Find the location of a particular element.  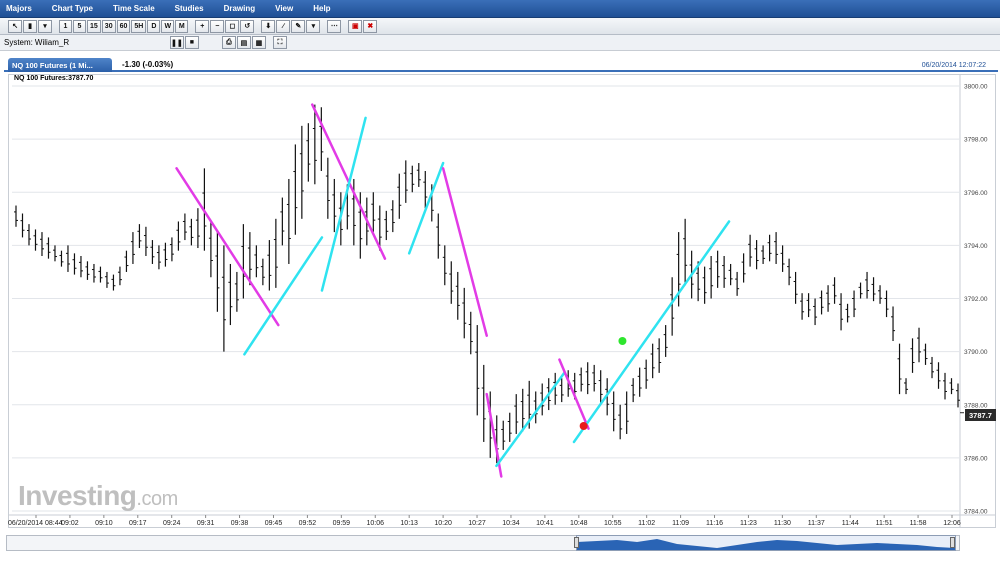

y-tick-label: 3794.00 is located at coordinates (976, 246).